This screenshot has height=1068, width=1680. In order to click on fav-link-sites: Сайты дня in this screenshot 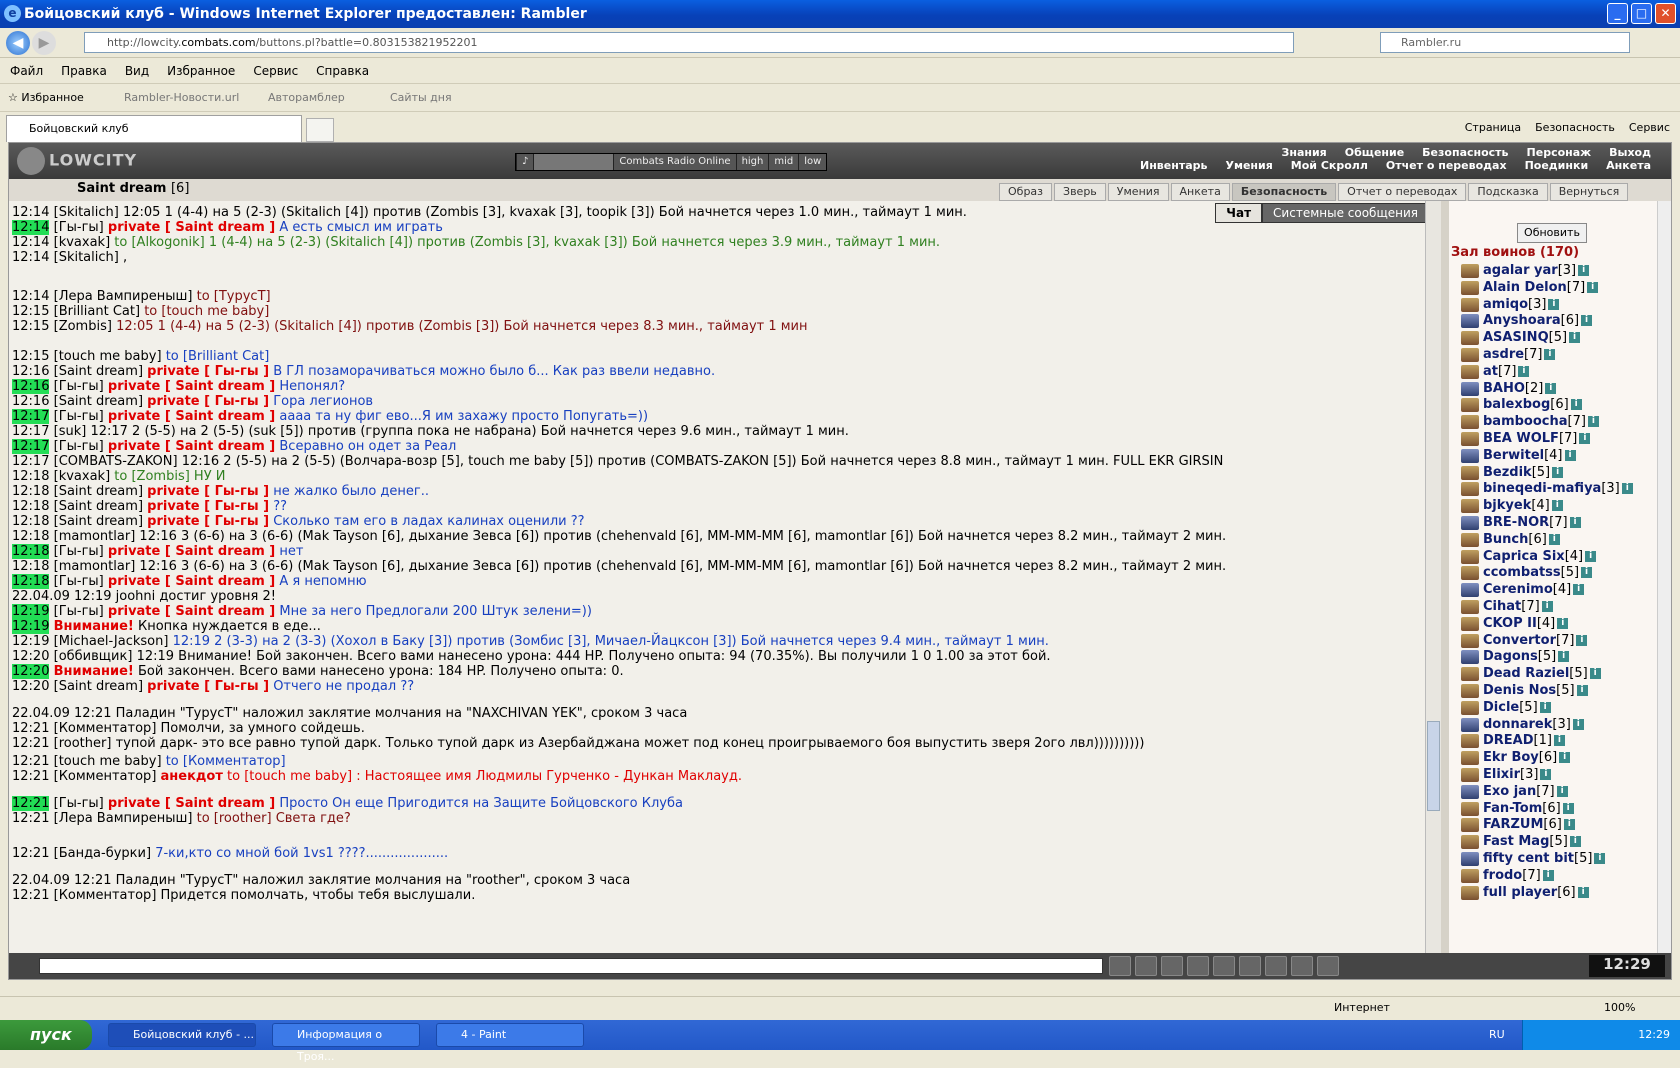, I will do `click(421, 98)`.